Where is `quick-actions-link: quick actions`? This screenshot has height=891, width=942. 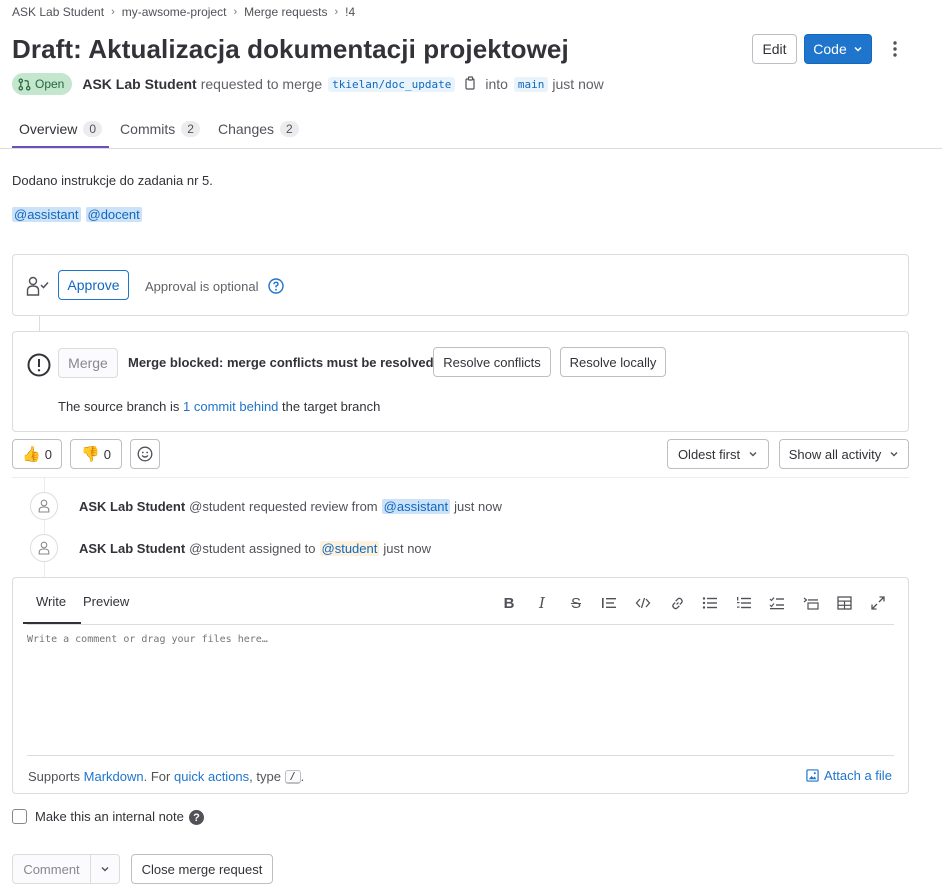 quick-actions-link: quick actions is located at coordinates (211, 776).